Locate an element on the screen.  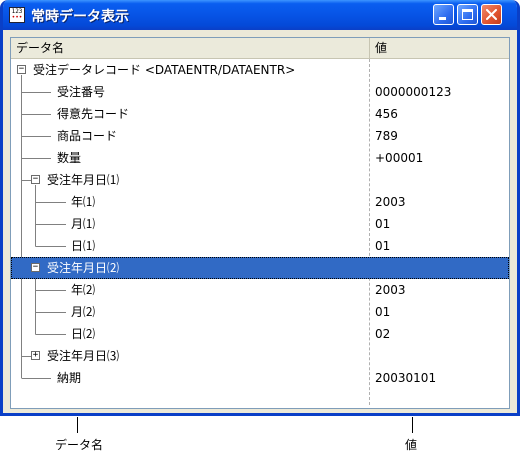
row-name: 受注年月日⑶ is located at coordinates (83, 356).